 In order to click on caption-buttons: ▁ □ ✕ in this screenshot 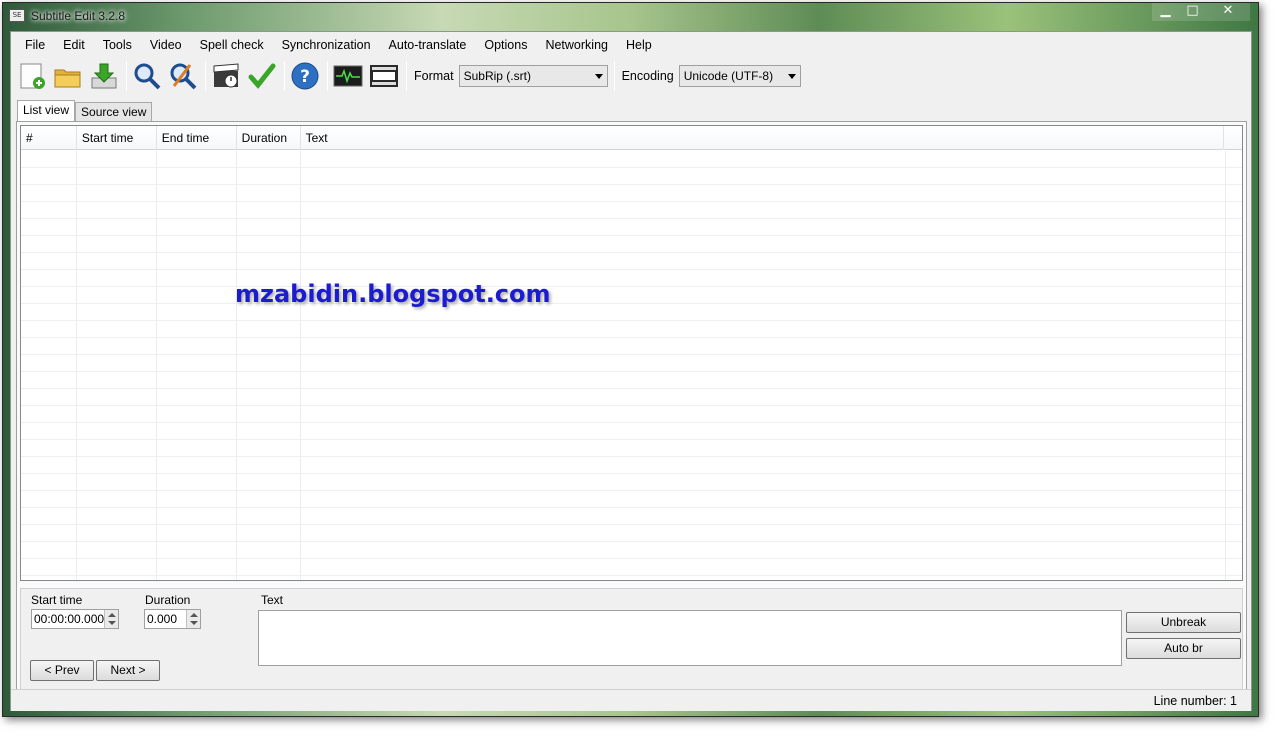, I will do `click(1201, 12)`.